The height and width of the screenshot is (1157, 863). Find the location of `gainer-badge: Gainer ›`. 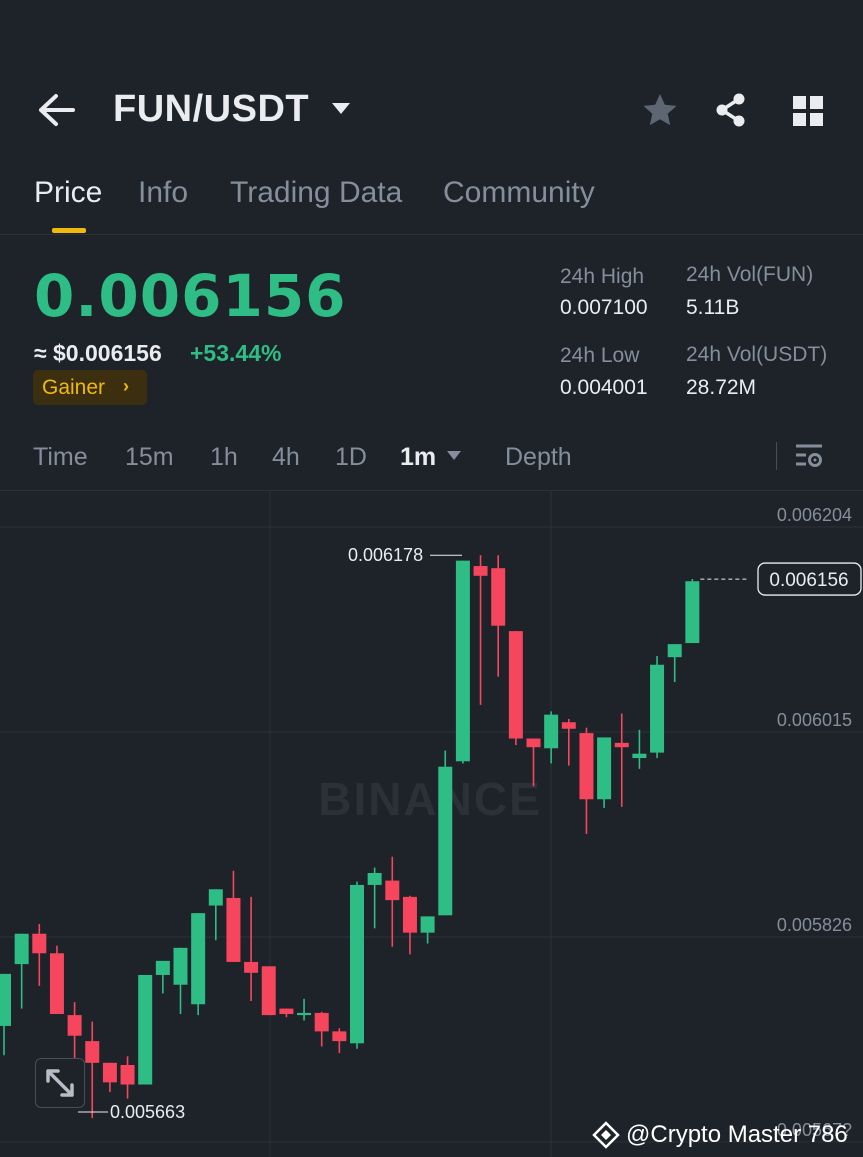

gainer-badge: Gainer › is located at coordinates (90, 387).